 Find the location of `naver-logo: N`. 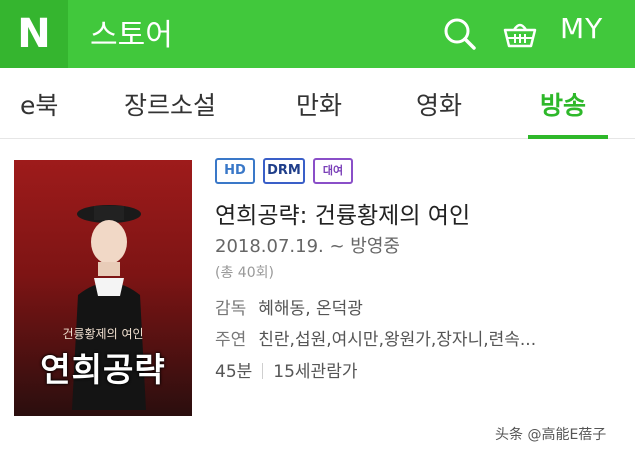

naver-logo: N is located at coordinates (34, 34).